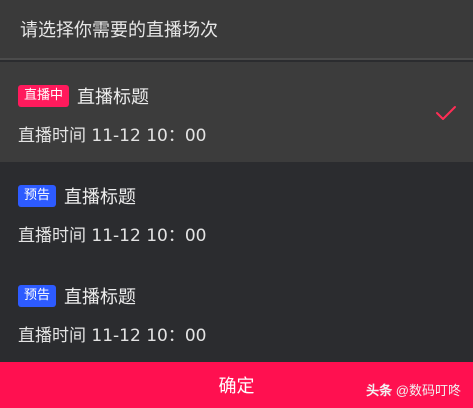 The image size is (473, 408). I want to click on watermark: 头条 @数码叮咚, so click(413, 389).